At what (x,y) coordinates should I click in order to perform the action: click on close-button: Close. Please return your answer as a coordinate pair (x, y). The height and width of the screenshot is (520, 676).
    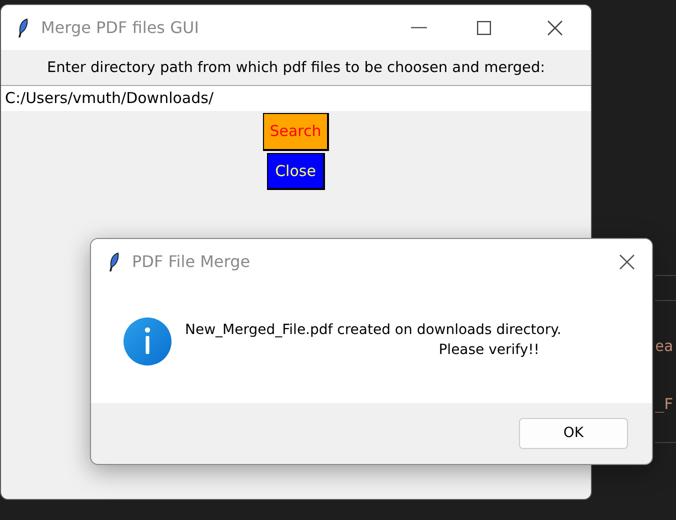
    Looking at the image, I should click on (296, 171).